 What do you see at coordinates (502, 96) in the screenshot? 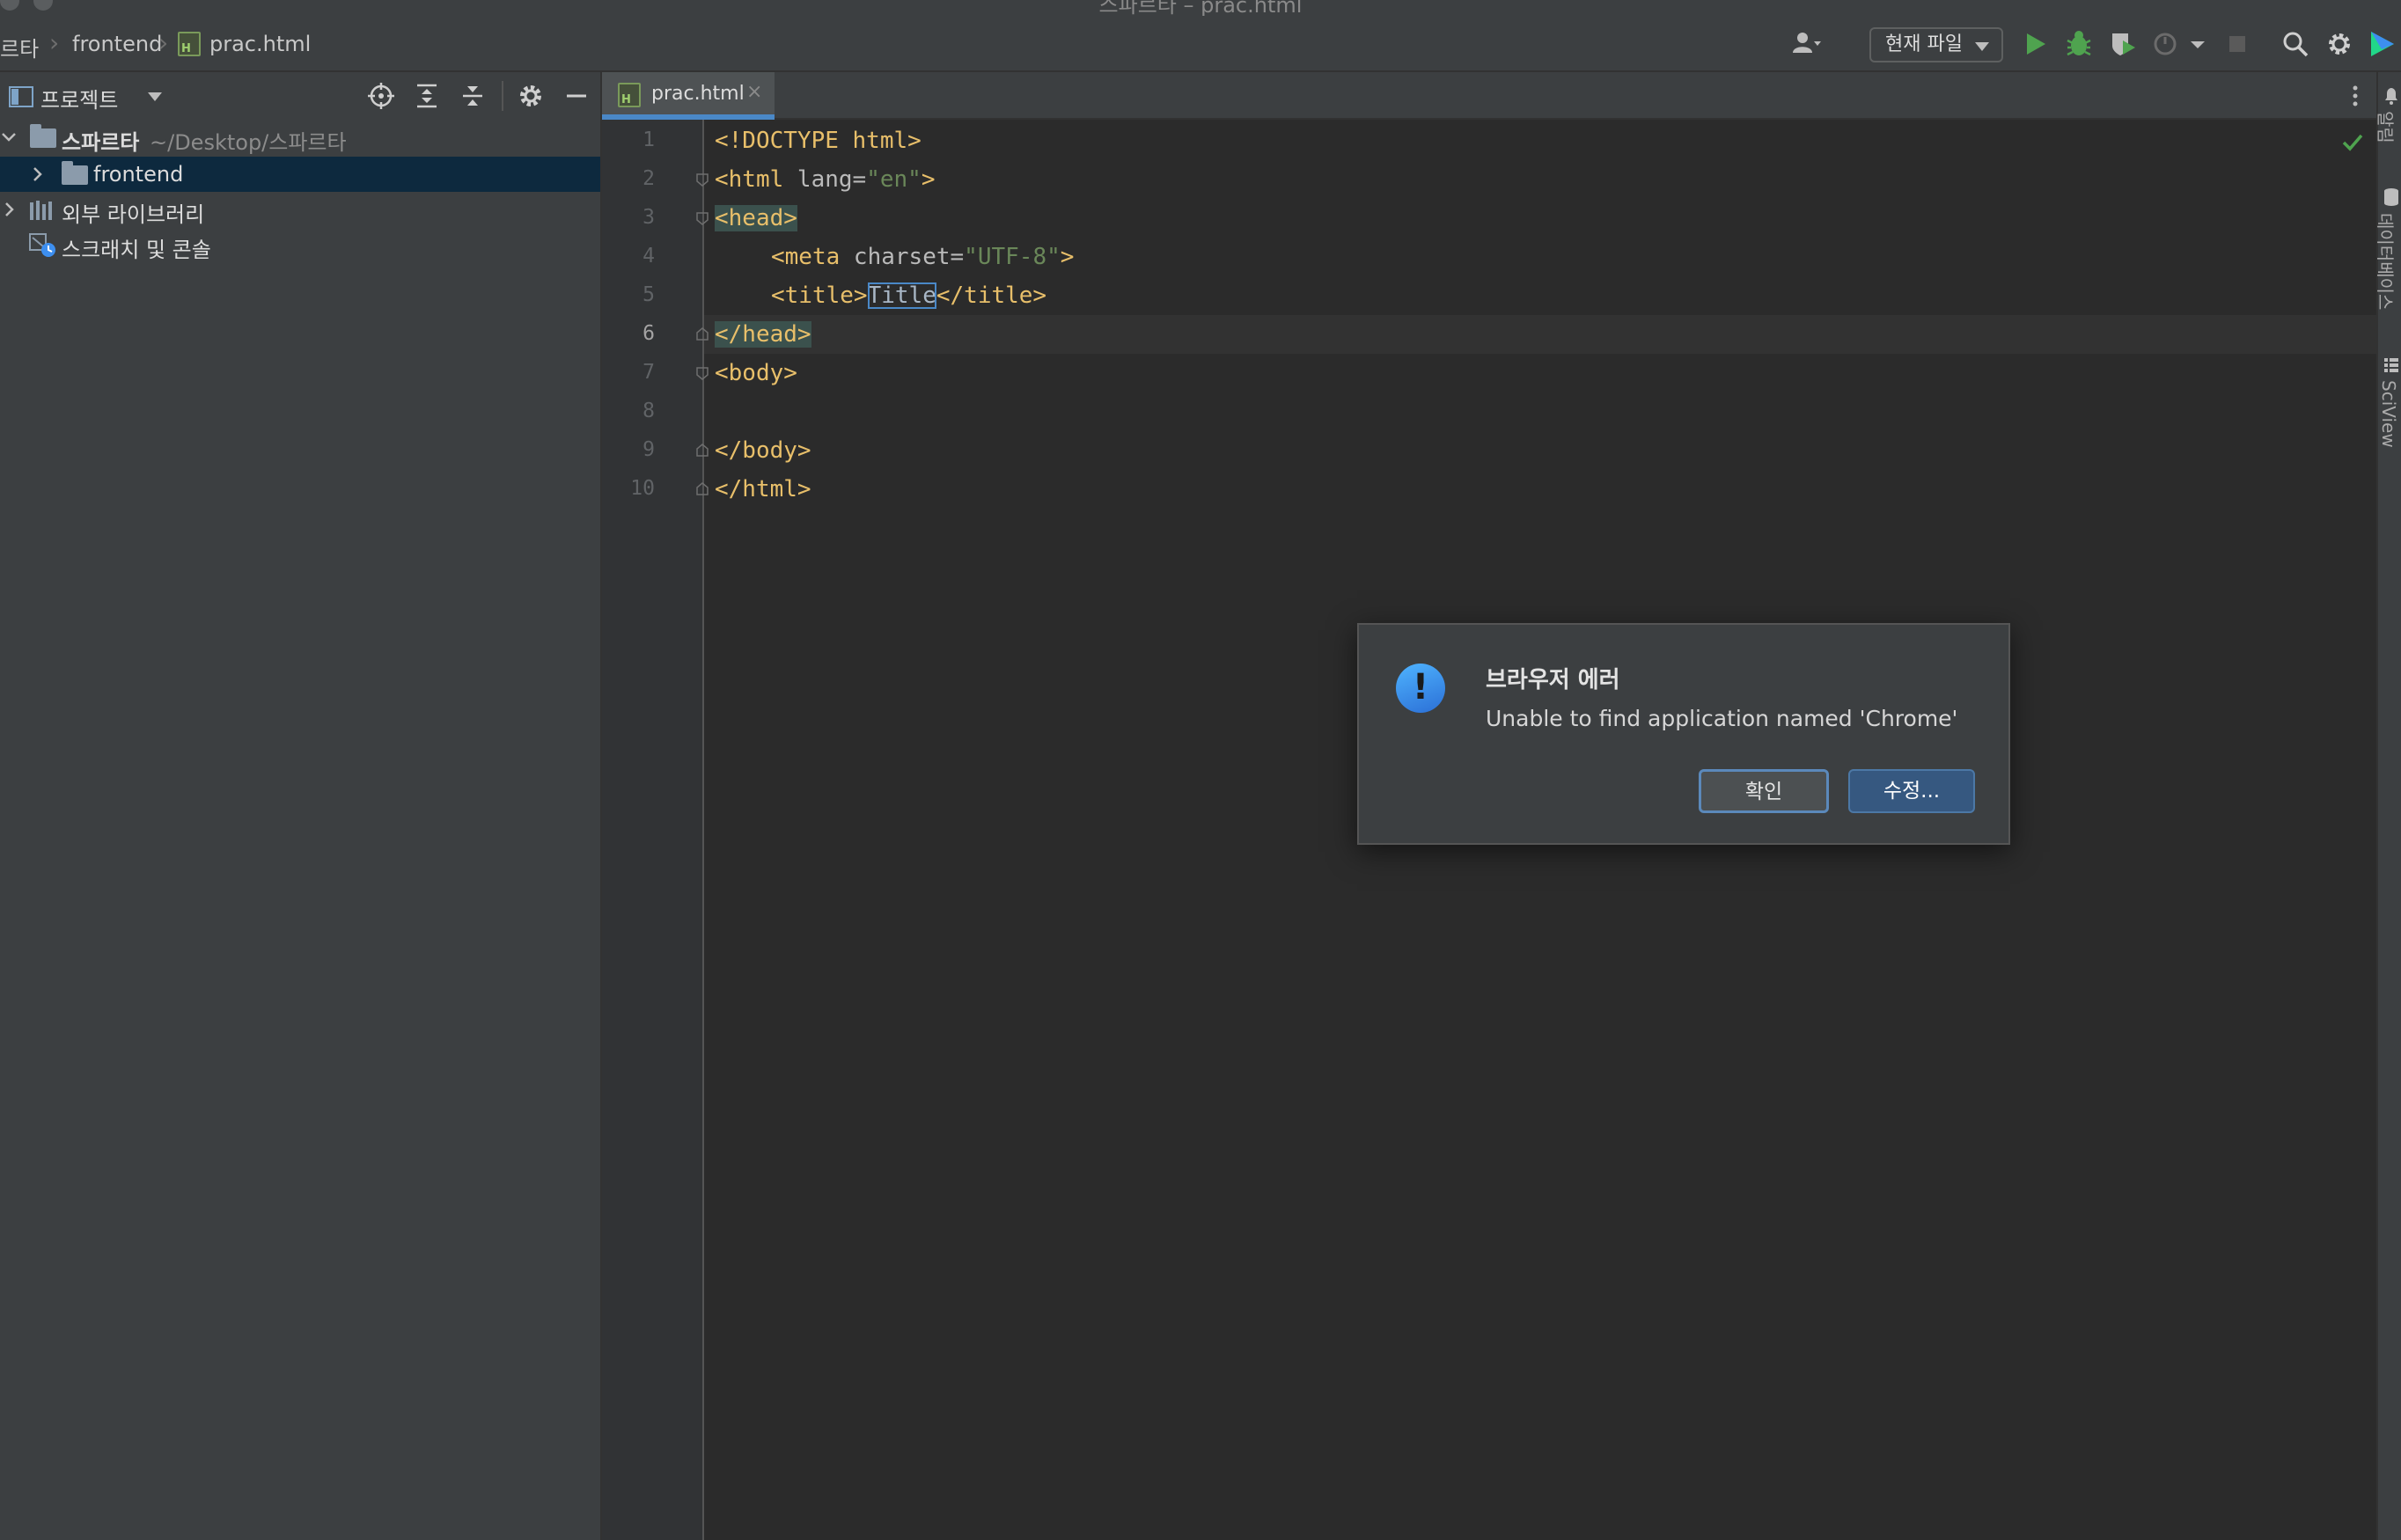
I see `toolbar-divider` at bounding box center [502, 96].